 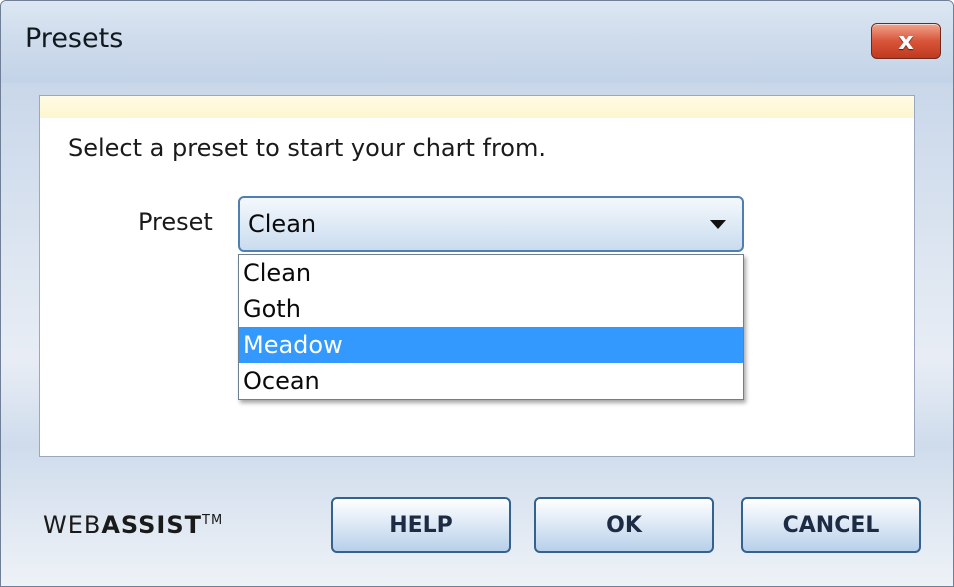 What do you see at coordinates (72, 525) in the screenshot?
I see `logo-web: WEB` at bounding box center [72, 525].